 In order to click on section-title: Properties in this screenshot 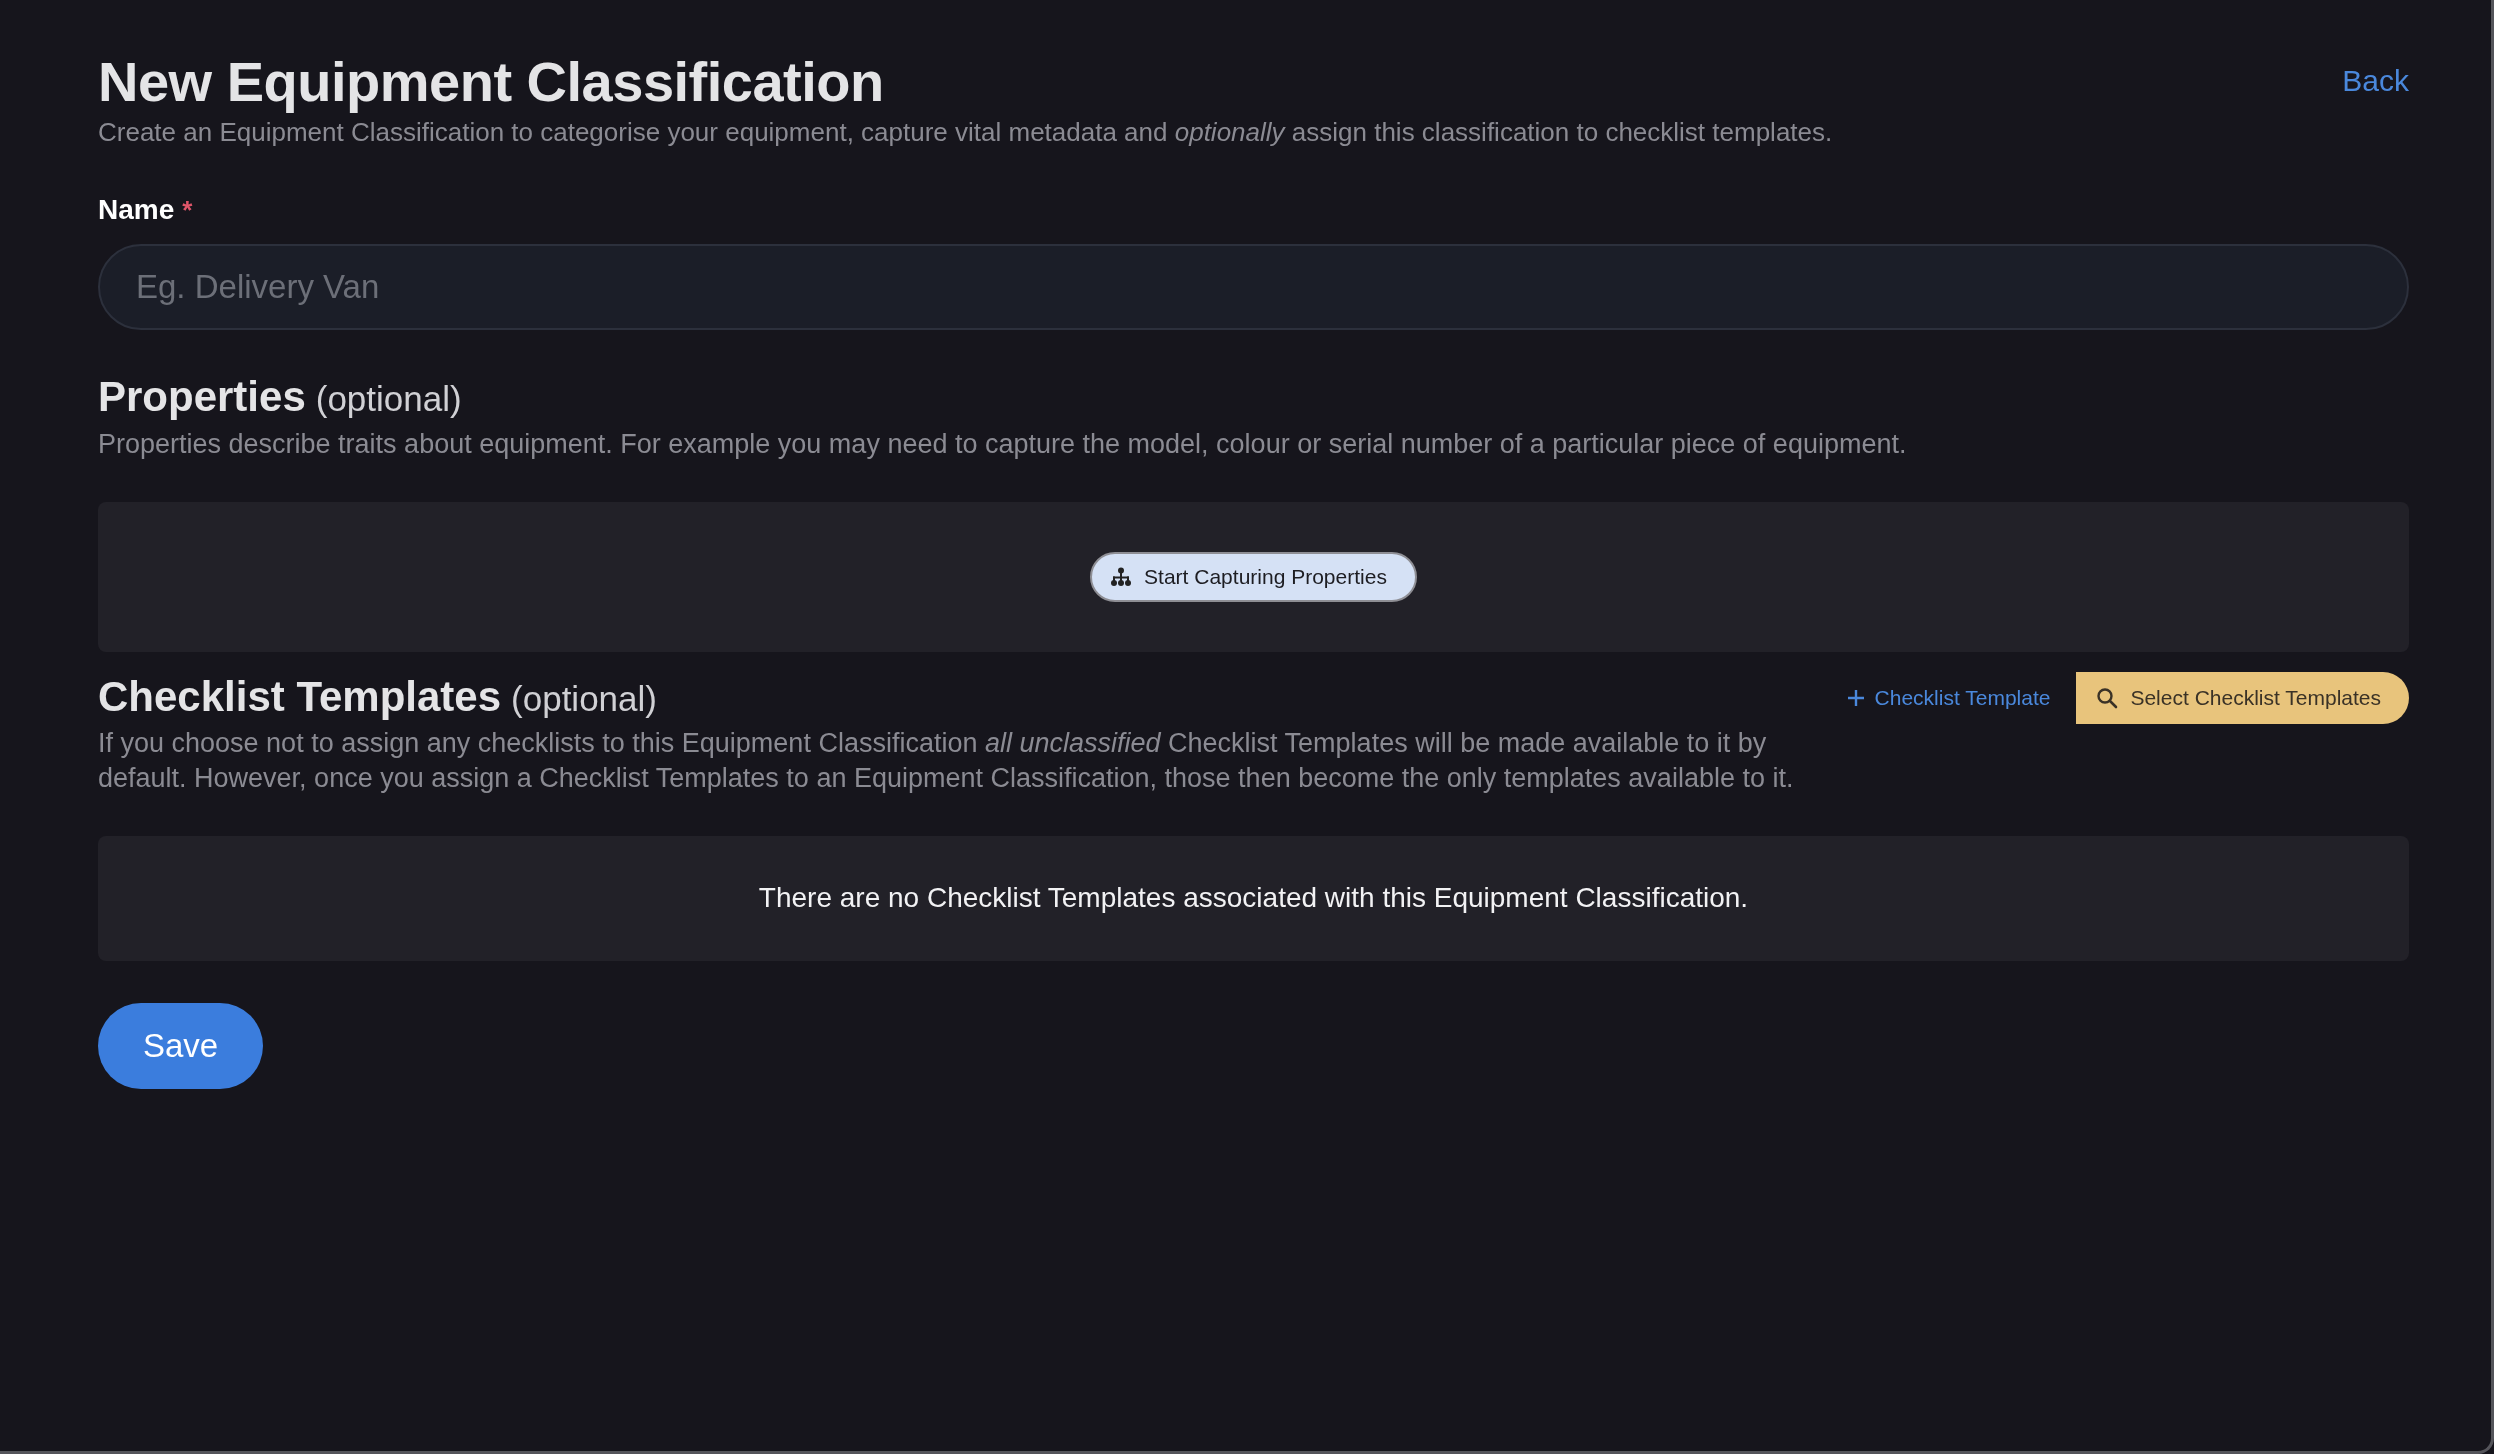, I will do `click(202, 397)`.